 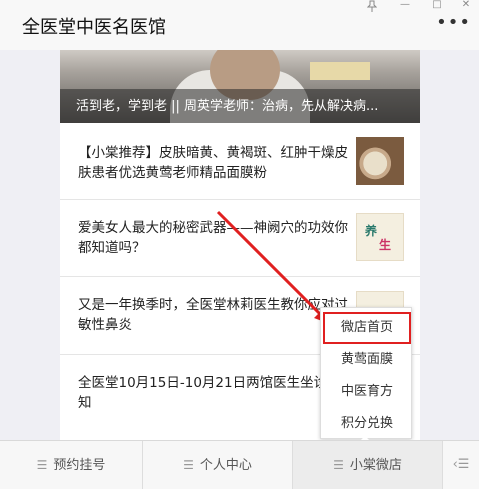 I want to click on shop-submenu: 微店首页 黄莺面膜 中医育方 积分兑换, so click(x=366, y=373).